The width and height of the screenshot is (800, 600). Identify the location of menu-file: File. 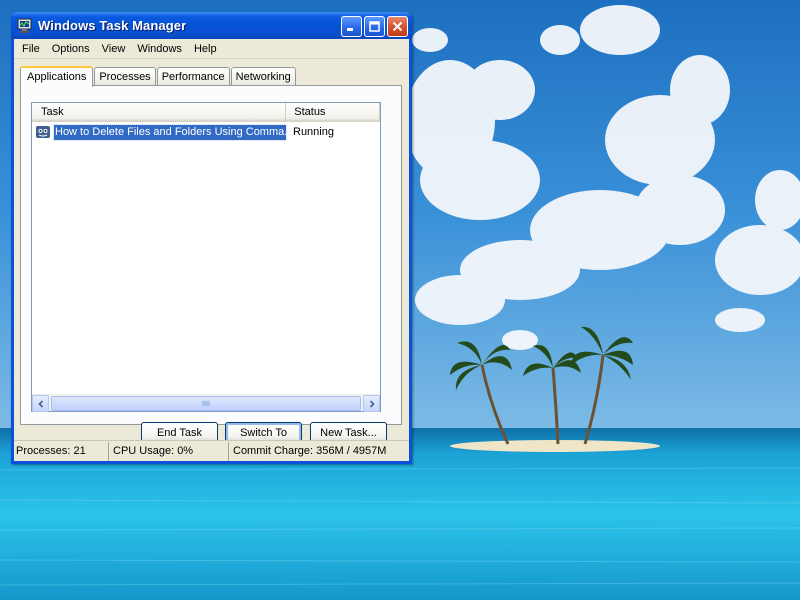
(31, 49).